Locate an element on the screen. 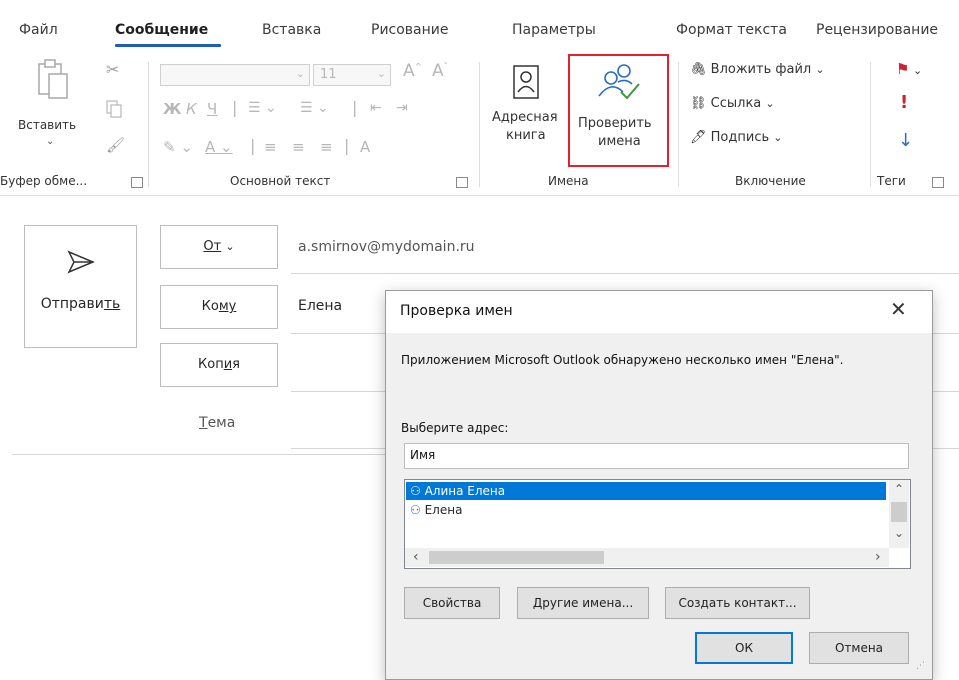 This screenshot has width=959, height=680. names-group-label: Имена is located at coordinates (568, 181).